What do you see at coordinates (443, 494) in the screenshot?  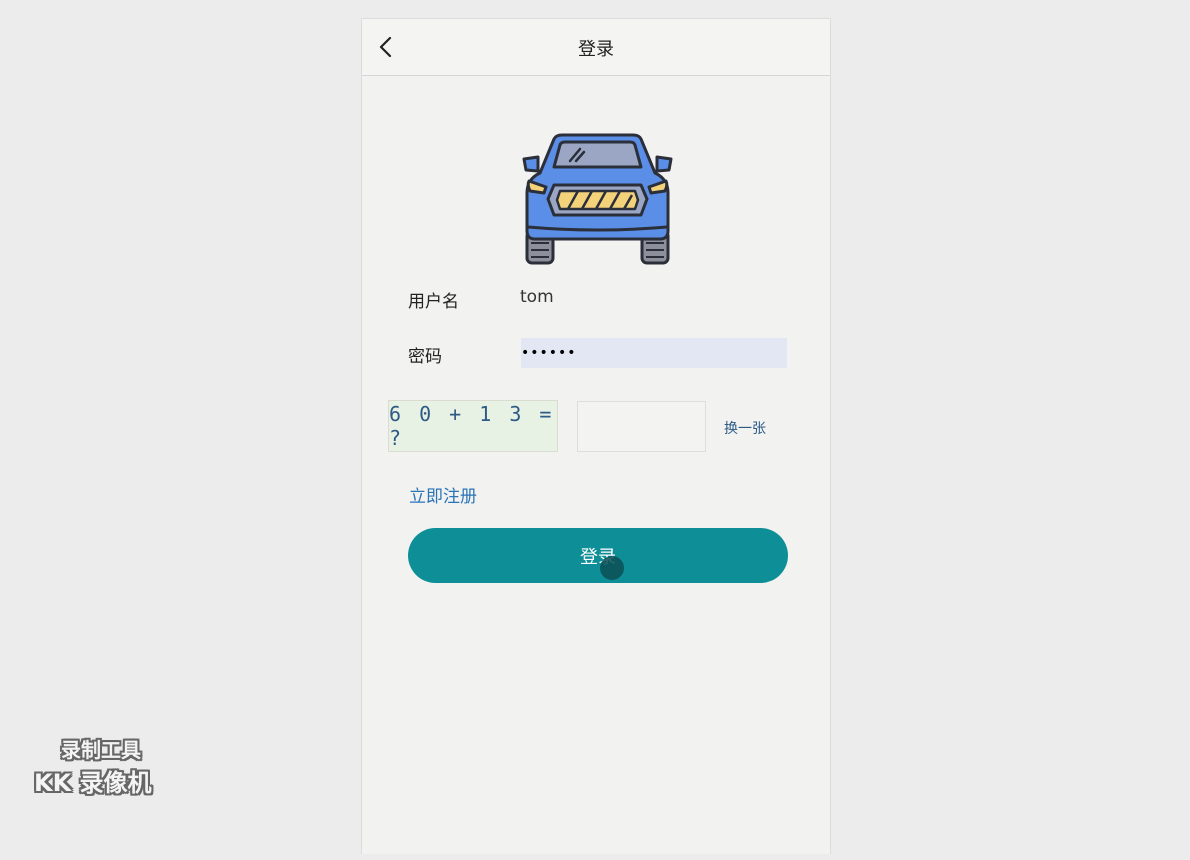 I see `register-link: 立即注册` at bounding box center [443, 494].